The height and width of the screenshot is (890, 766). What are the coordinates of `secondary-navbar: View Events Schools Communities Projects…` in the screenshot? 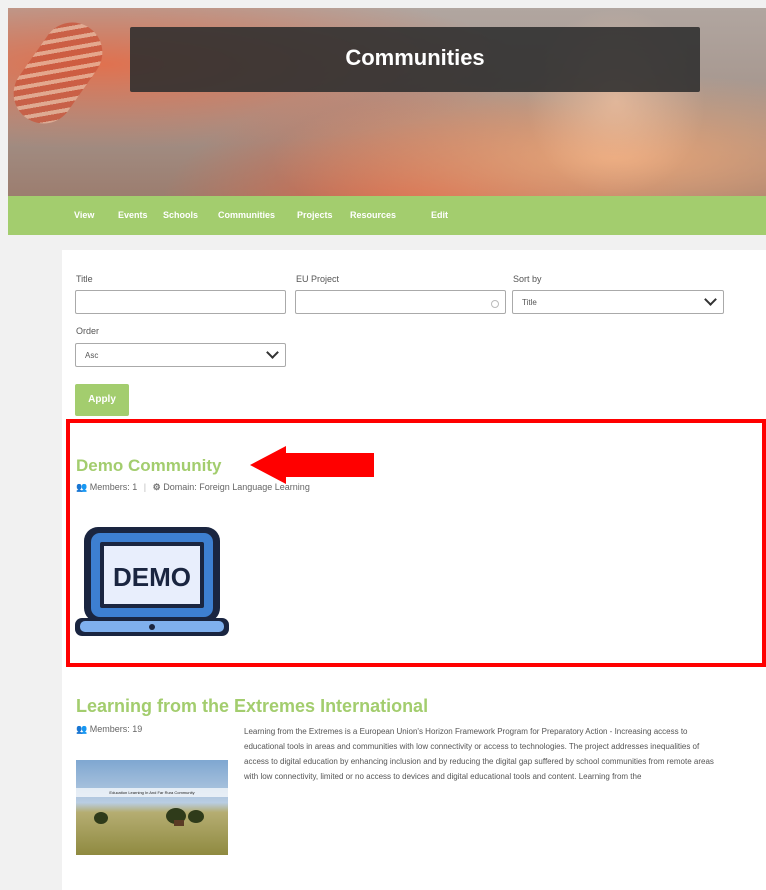 It's located at (387, 215).